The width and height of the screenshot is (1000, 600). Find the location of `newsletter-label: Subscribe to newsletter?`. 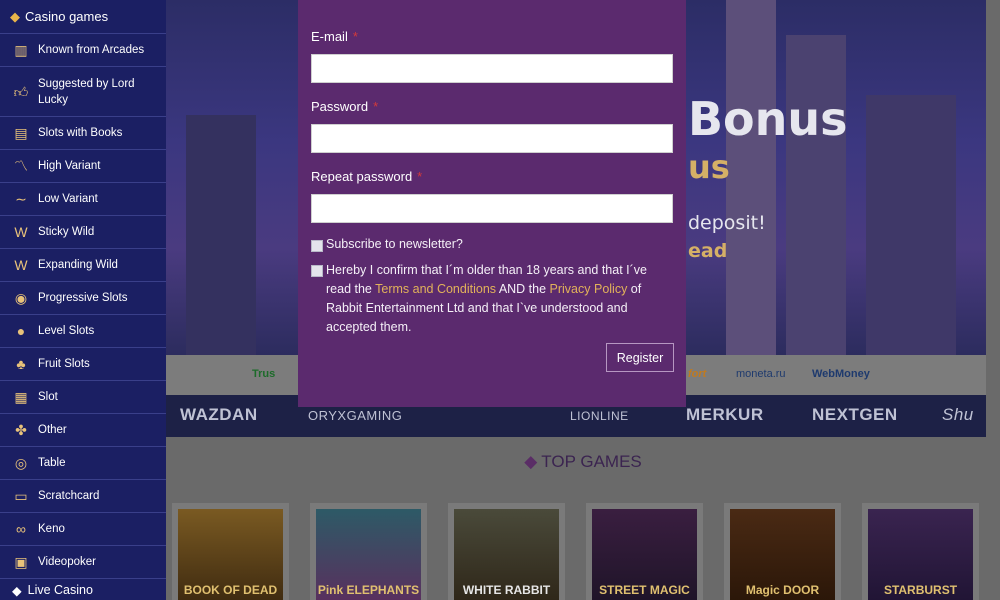

newsletter-label: Subscribe to newsletter? is located at coordinates (394, 244).